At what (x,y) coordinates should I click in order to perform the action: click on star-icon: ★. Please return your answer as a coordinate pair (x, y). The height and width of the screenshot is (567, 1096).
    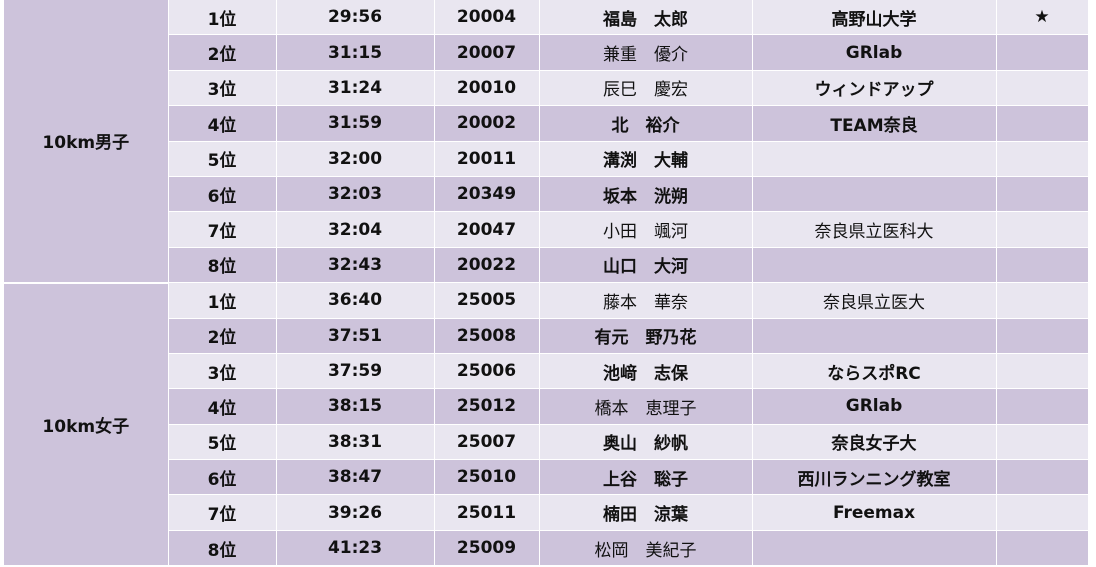
    Looking at the image, I should click on (1042, 18).